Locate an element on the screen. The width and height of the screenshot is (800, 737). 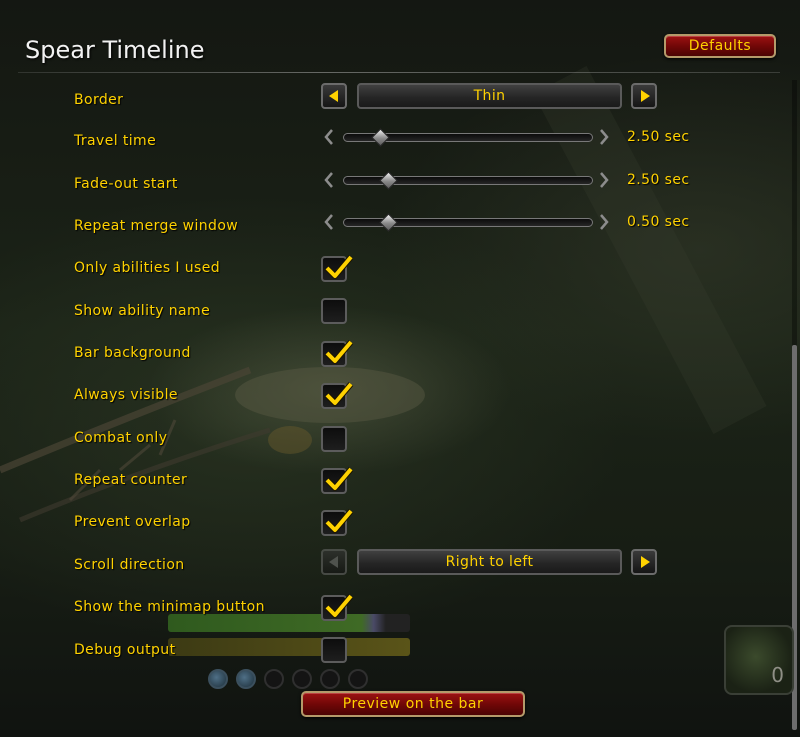
prevent-overlap-label: Prevent overlap is located at coordinates (132, 522).